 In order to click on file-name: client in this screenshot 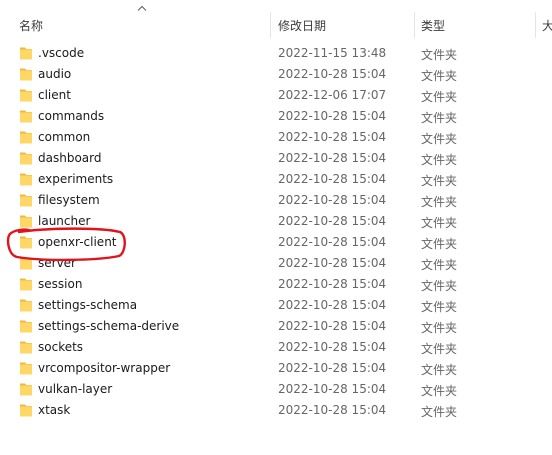, I will do `click(54, 95)`.